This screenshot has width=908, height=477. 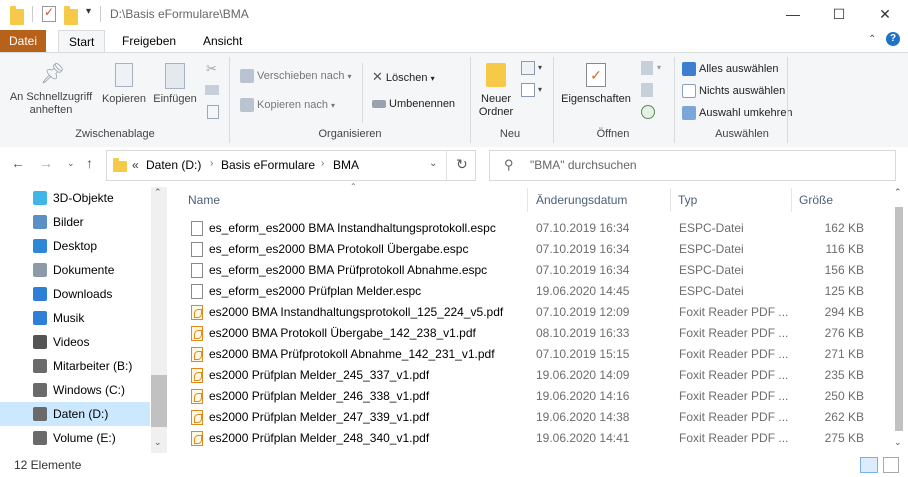 What do you see at coordinates (120, 165) in the screenshot?
I see `folder-icon` at bounding box center [120, 165].